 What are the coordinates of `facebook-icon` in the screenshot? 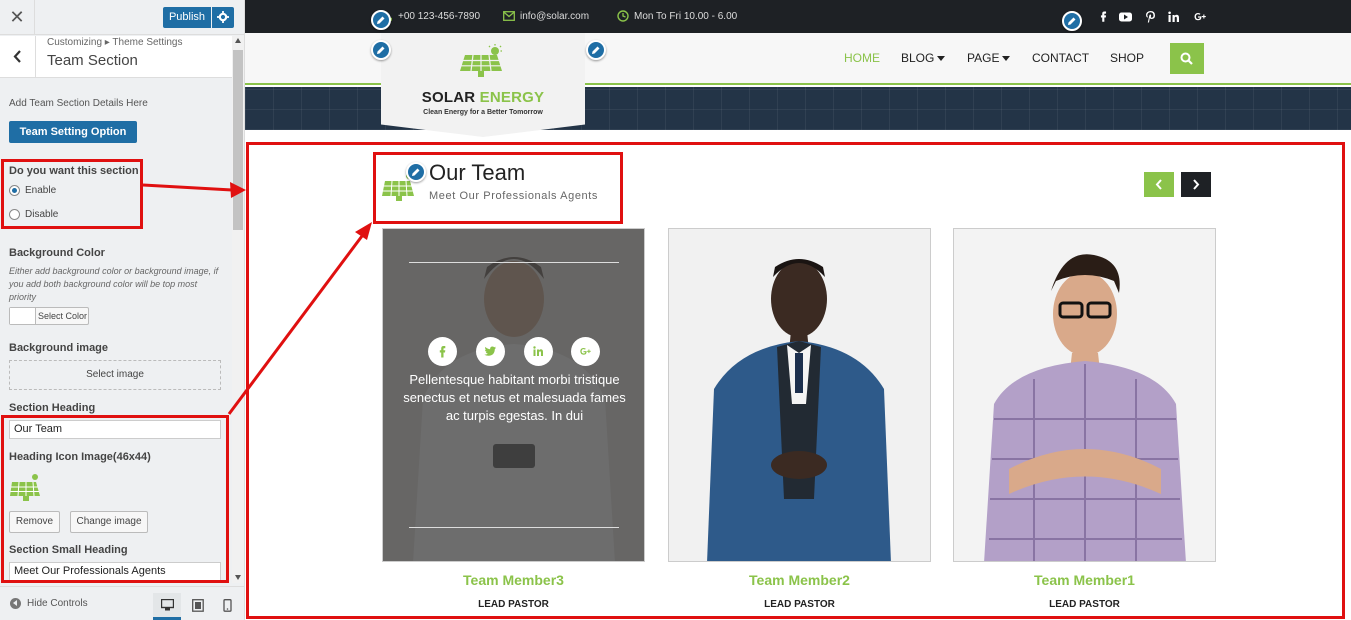 It's located at (1103, 16).